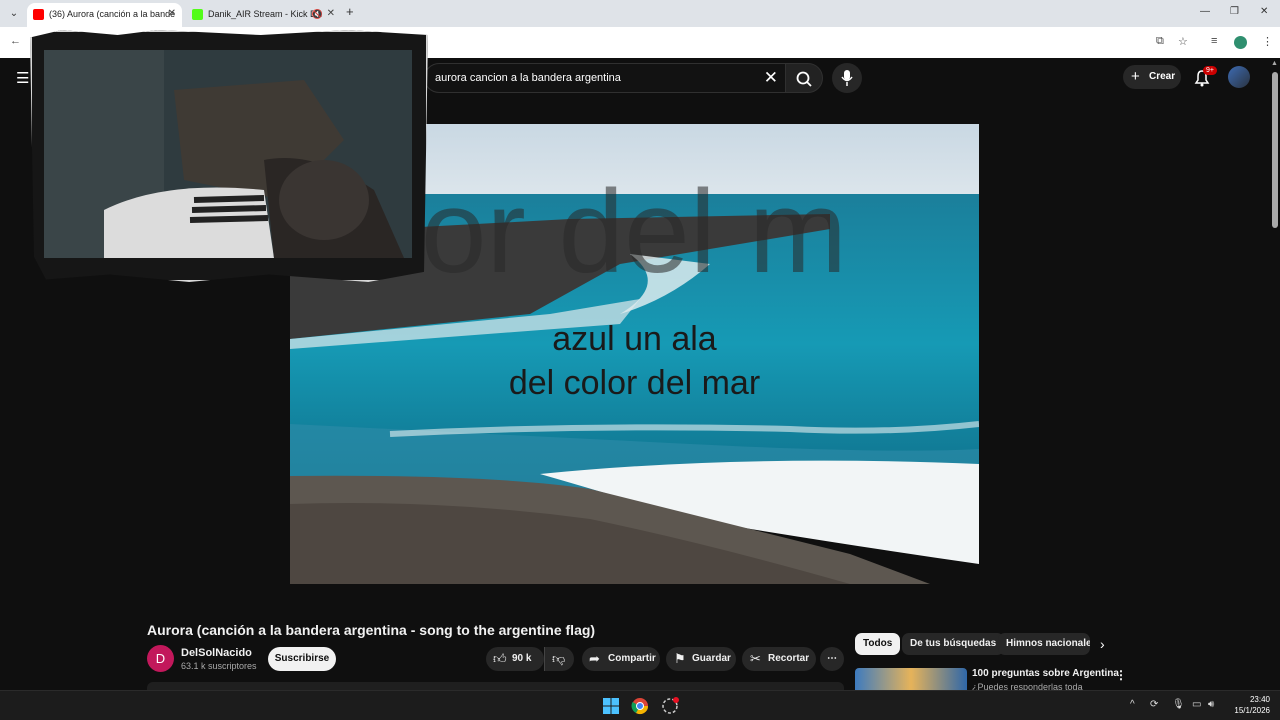 Image resolution: width=1280 pixels, height=720 pixels. Describe the element at coordinates (1211, 704) in the screenshot. I see `volume-icon: 🔊︎` at that location.